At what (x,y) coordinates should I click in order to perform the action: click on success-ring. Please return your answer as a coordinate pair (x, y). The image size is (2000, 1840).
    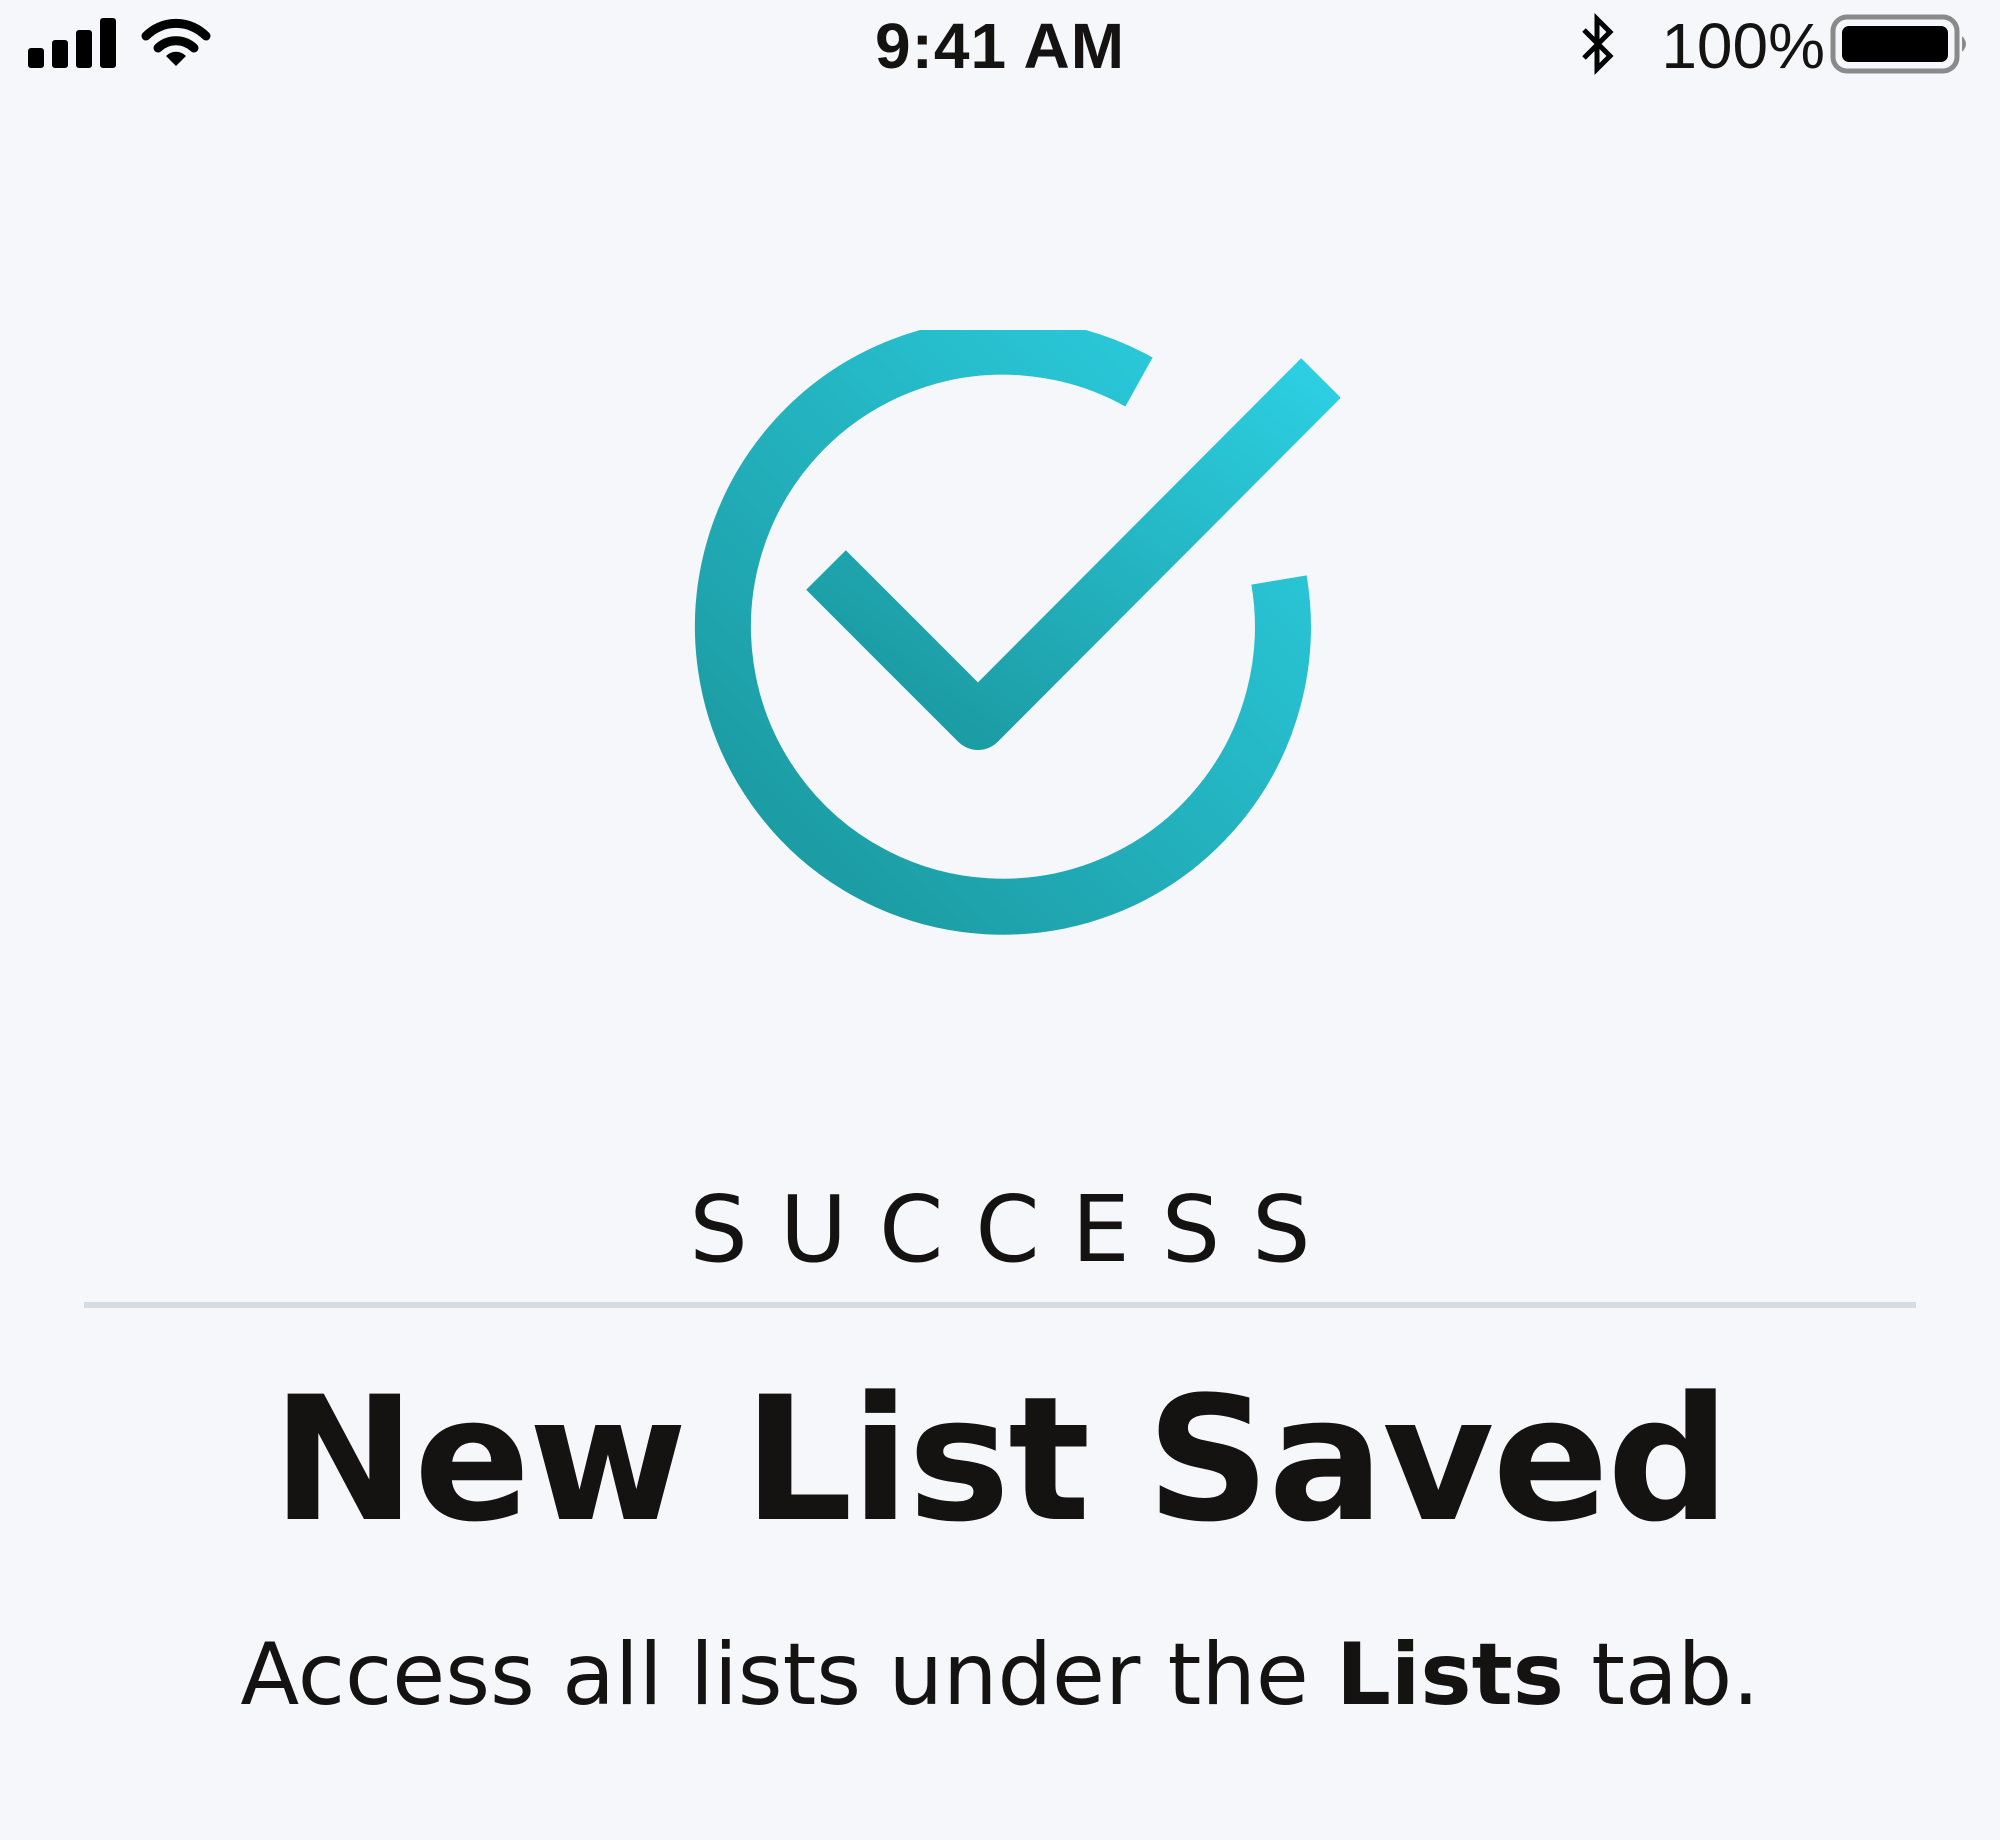
    Looking at the image, I should click on (1002, 632).